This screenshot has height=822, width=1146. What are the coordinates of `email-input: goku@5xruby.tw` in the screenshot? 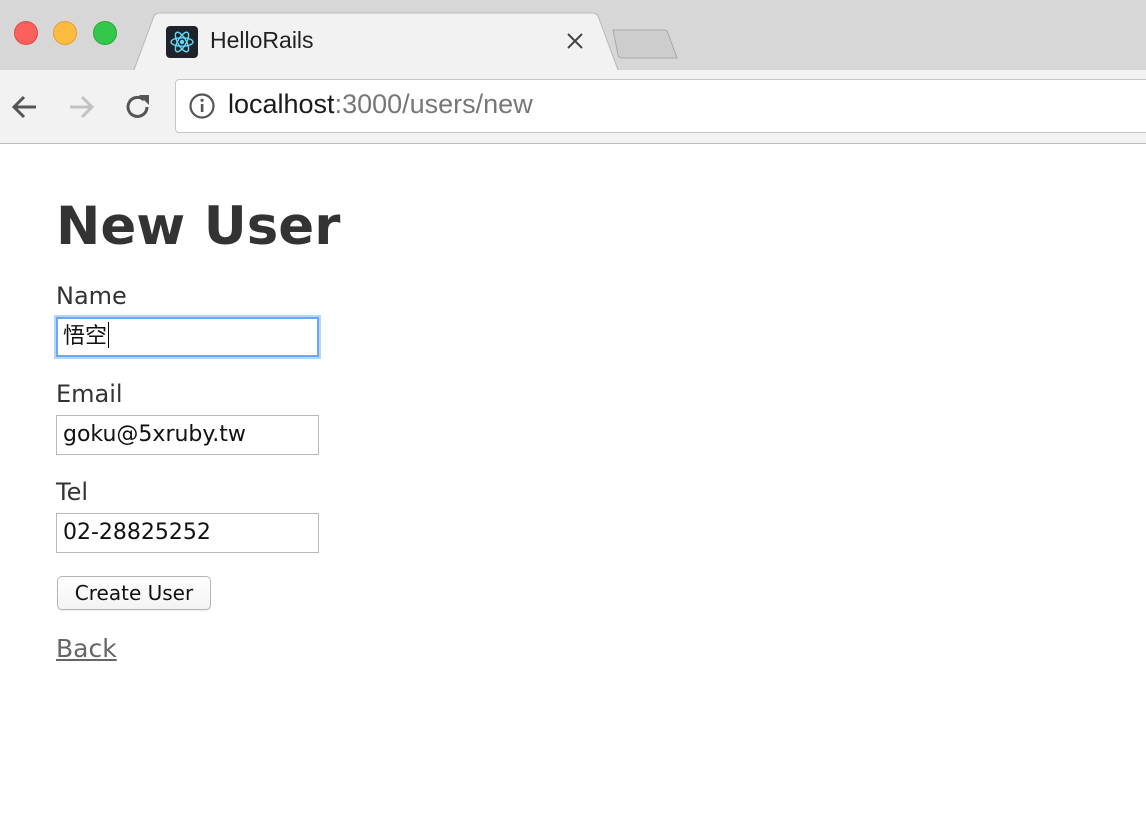 It's located at (187, 435).